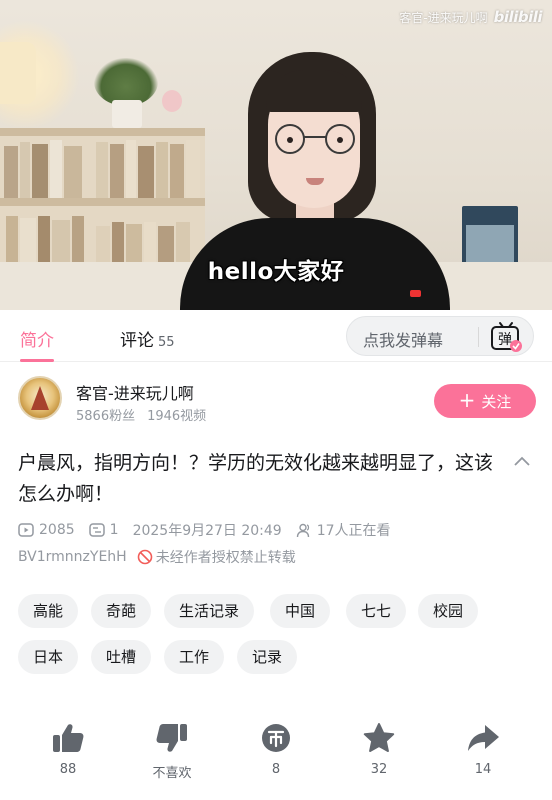  I want to click on thumbs-down-icon, so click(171, 738).